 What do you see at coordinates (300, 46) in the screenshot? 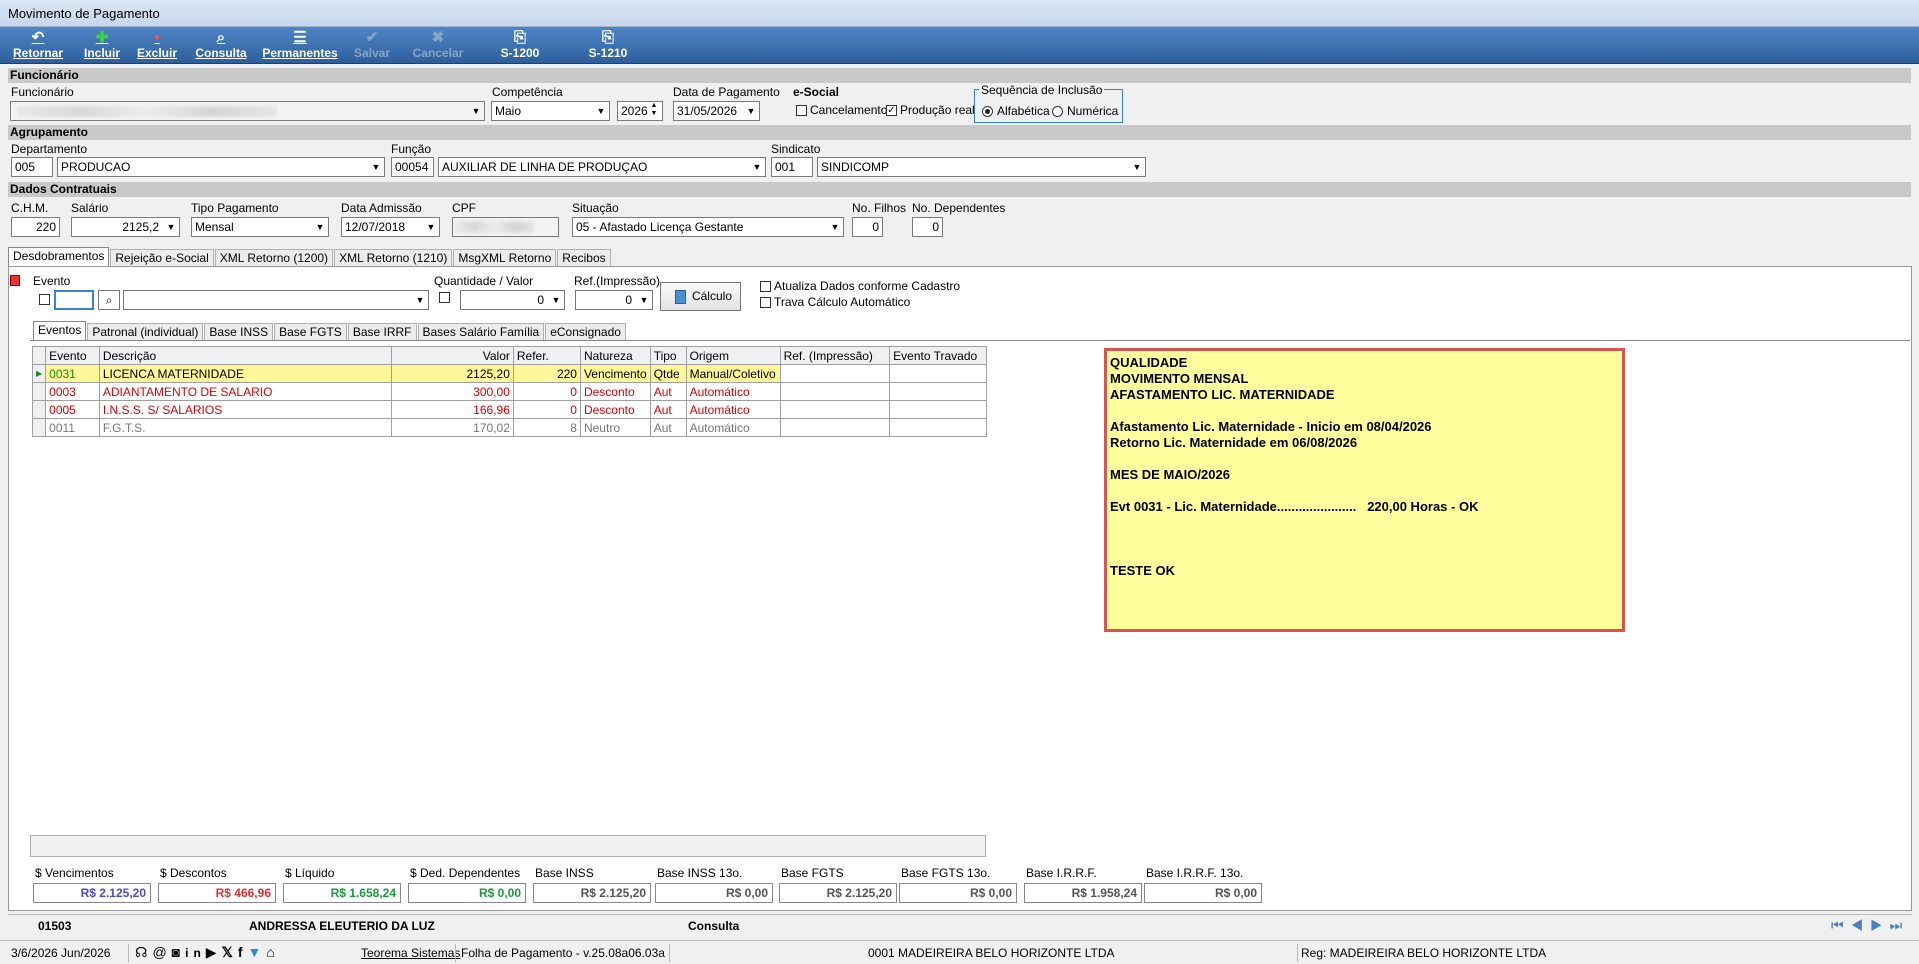
I see `permanentes-button: ☰ Permanentes` at bounding box center [300, 46].